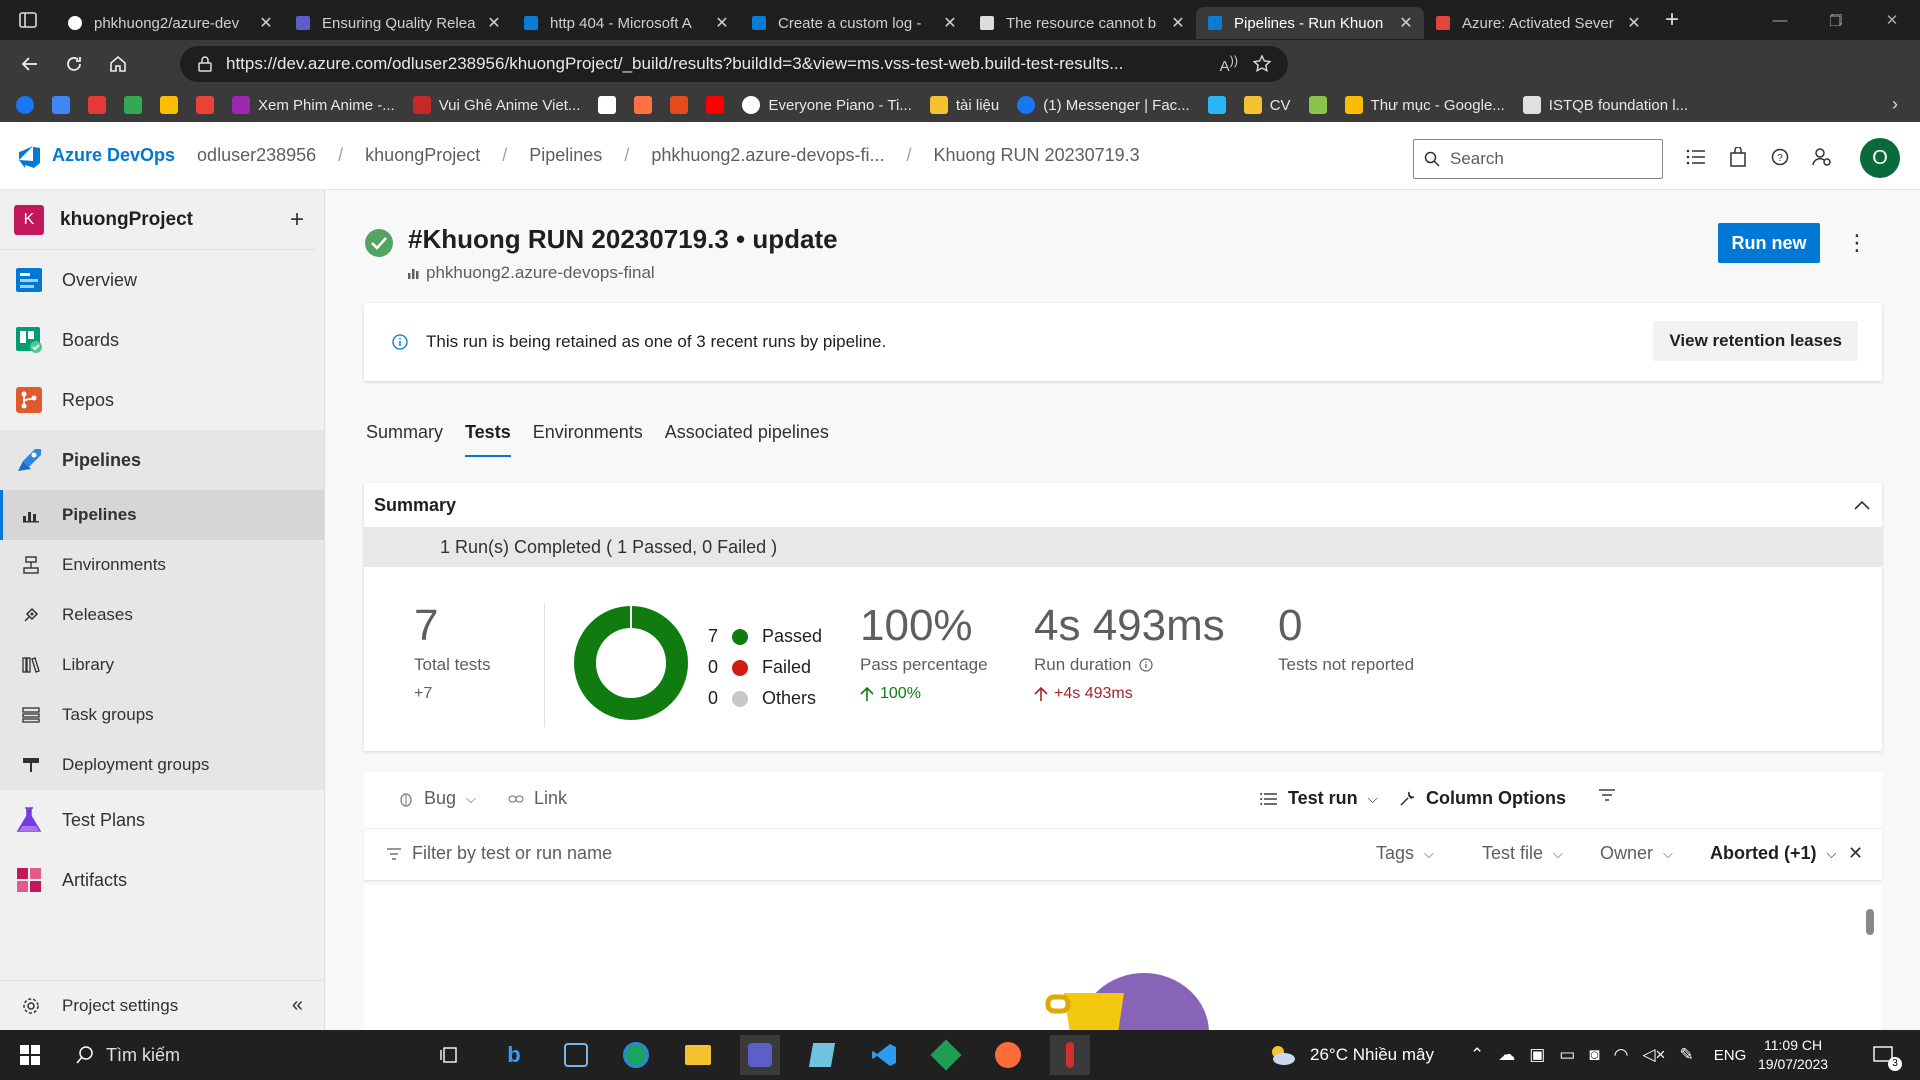 The image size is (1920, 1080). Describe the element at coordinates (1730, 1055) in the screenshot. I see `language-indicator: ENG` at that location.